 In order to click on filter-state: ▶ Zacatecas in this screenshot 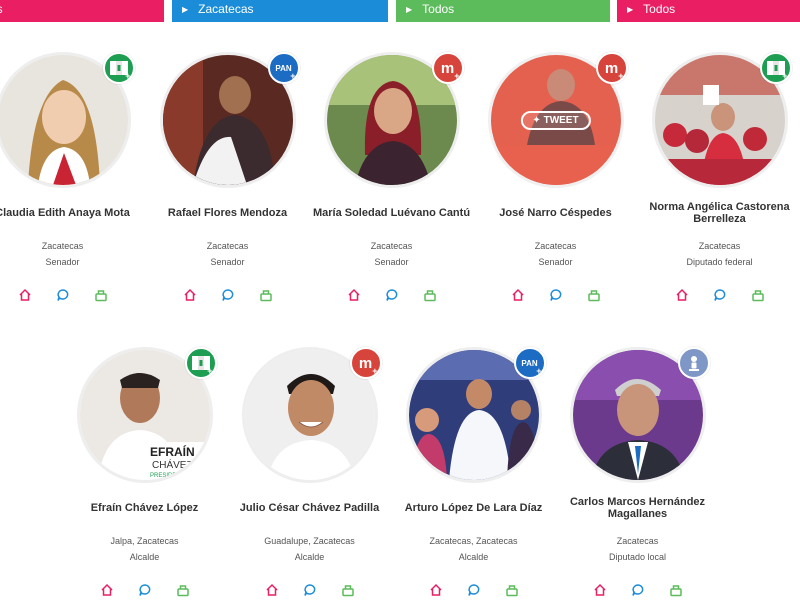, I will do `click(280, 11)`.